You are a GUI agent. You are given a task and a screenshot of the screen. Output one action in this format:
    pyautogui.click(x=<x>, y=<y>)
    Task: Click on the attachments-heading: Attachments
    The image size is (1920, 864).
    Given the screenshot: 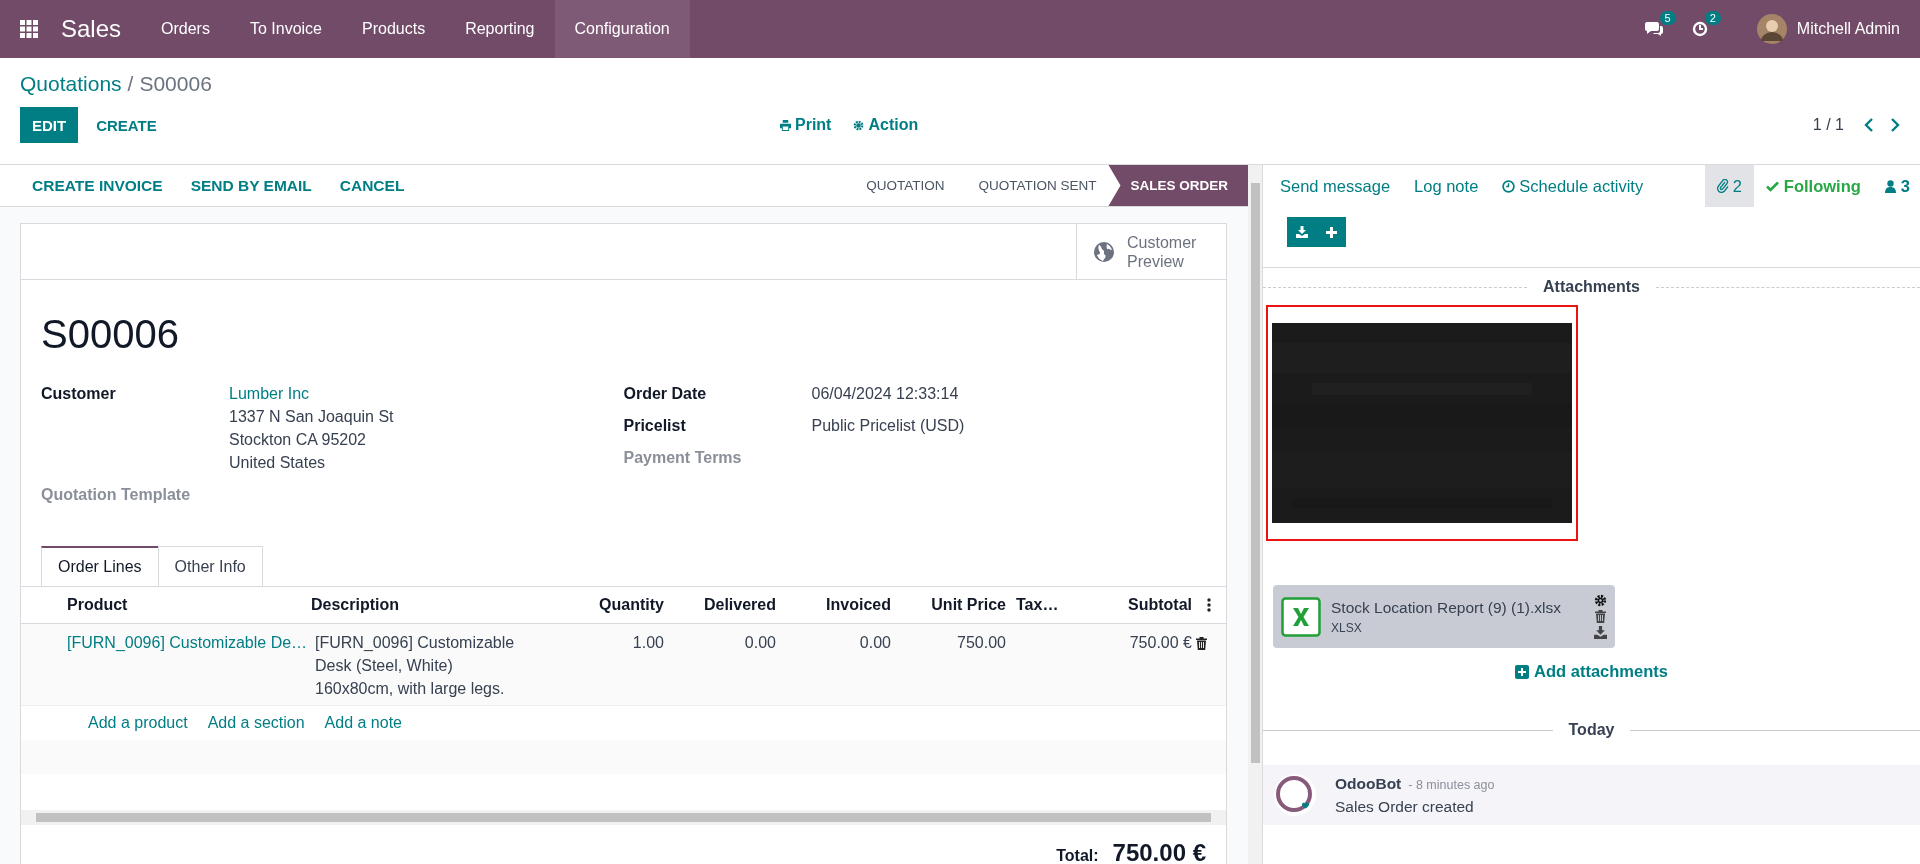 What is the action you would take?
    pyautogui.click(x=1591, y=287)
    